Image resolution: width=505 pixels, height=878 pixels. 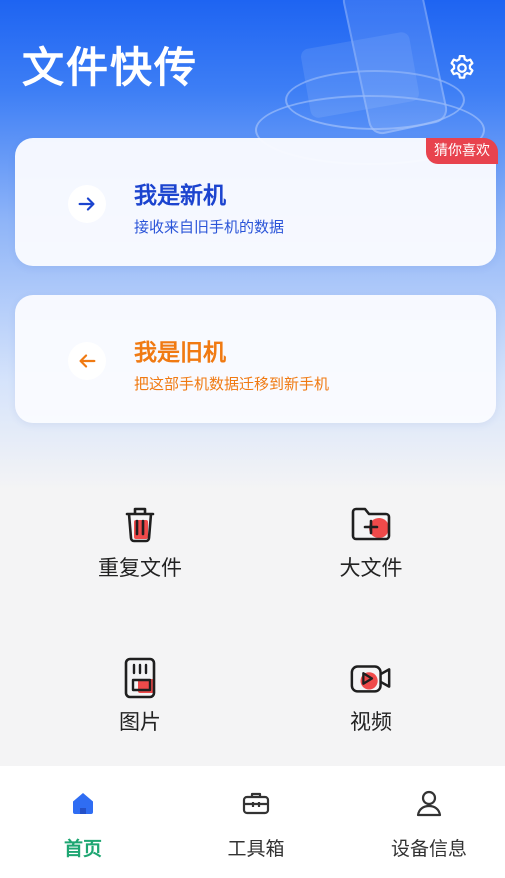 I want to click on arrow-left-icon, so click(x=87, y=361).